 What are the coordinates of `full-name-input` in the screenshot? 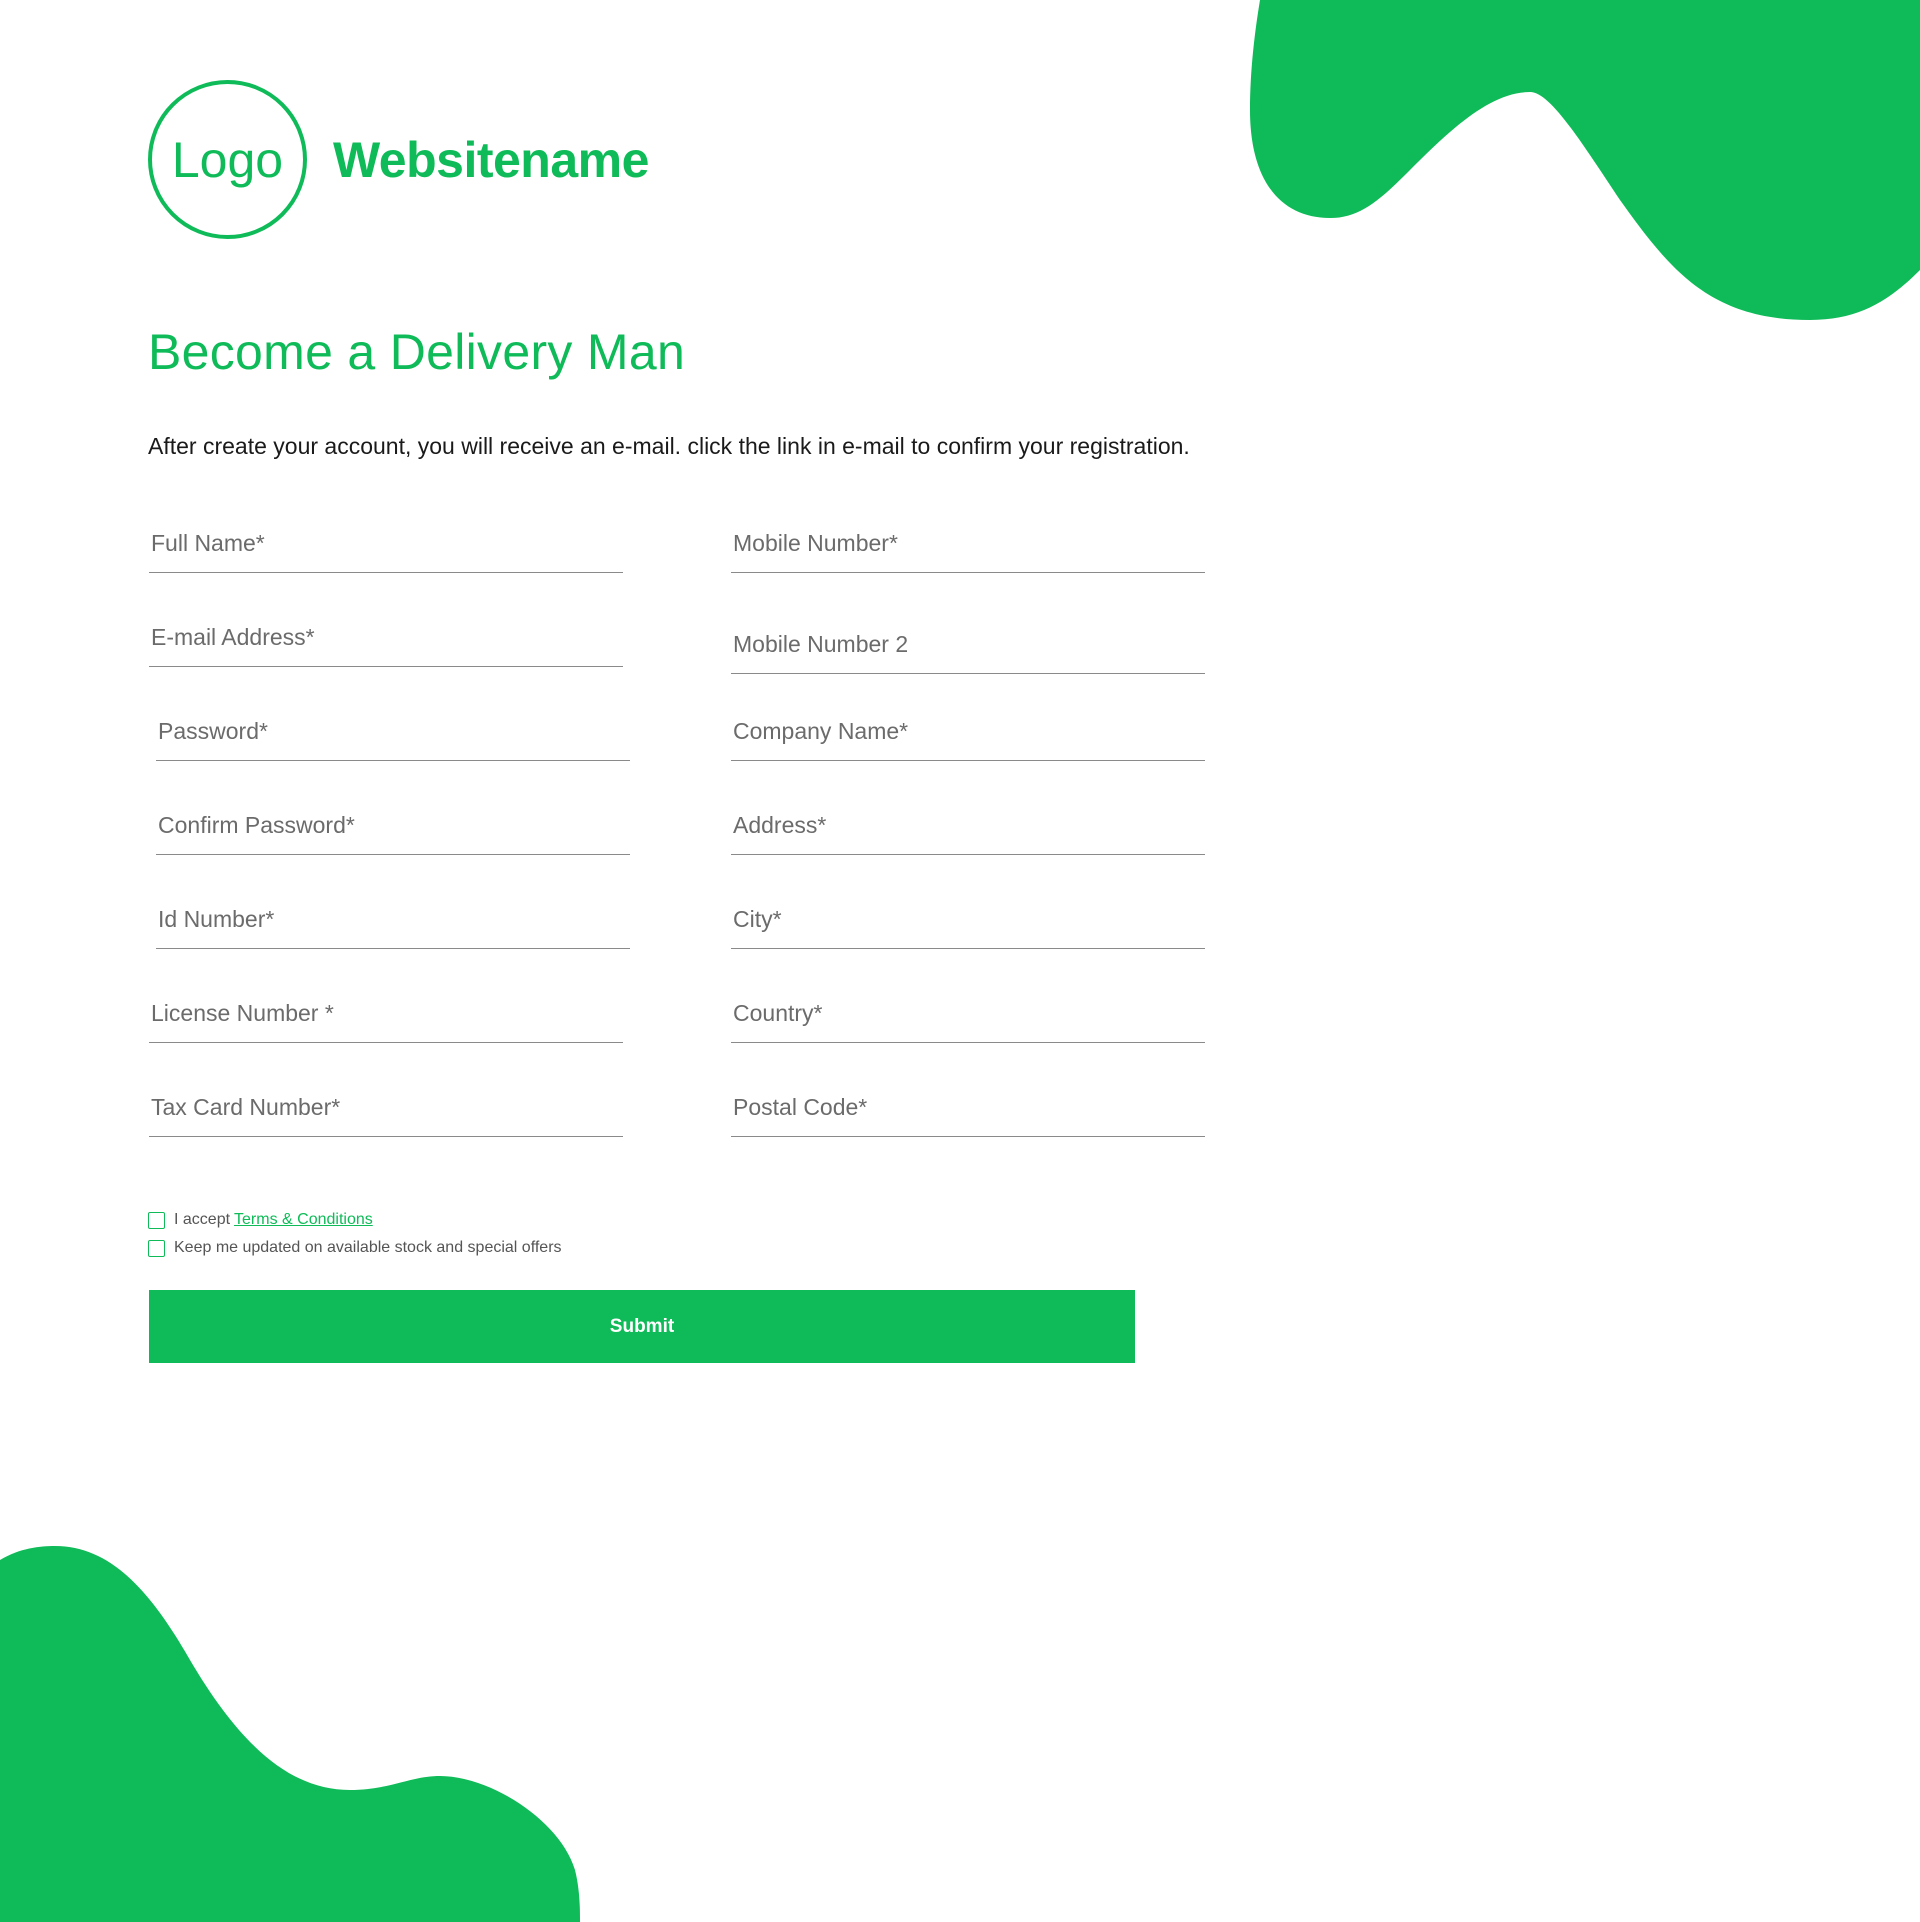 It's located at (386, 551).